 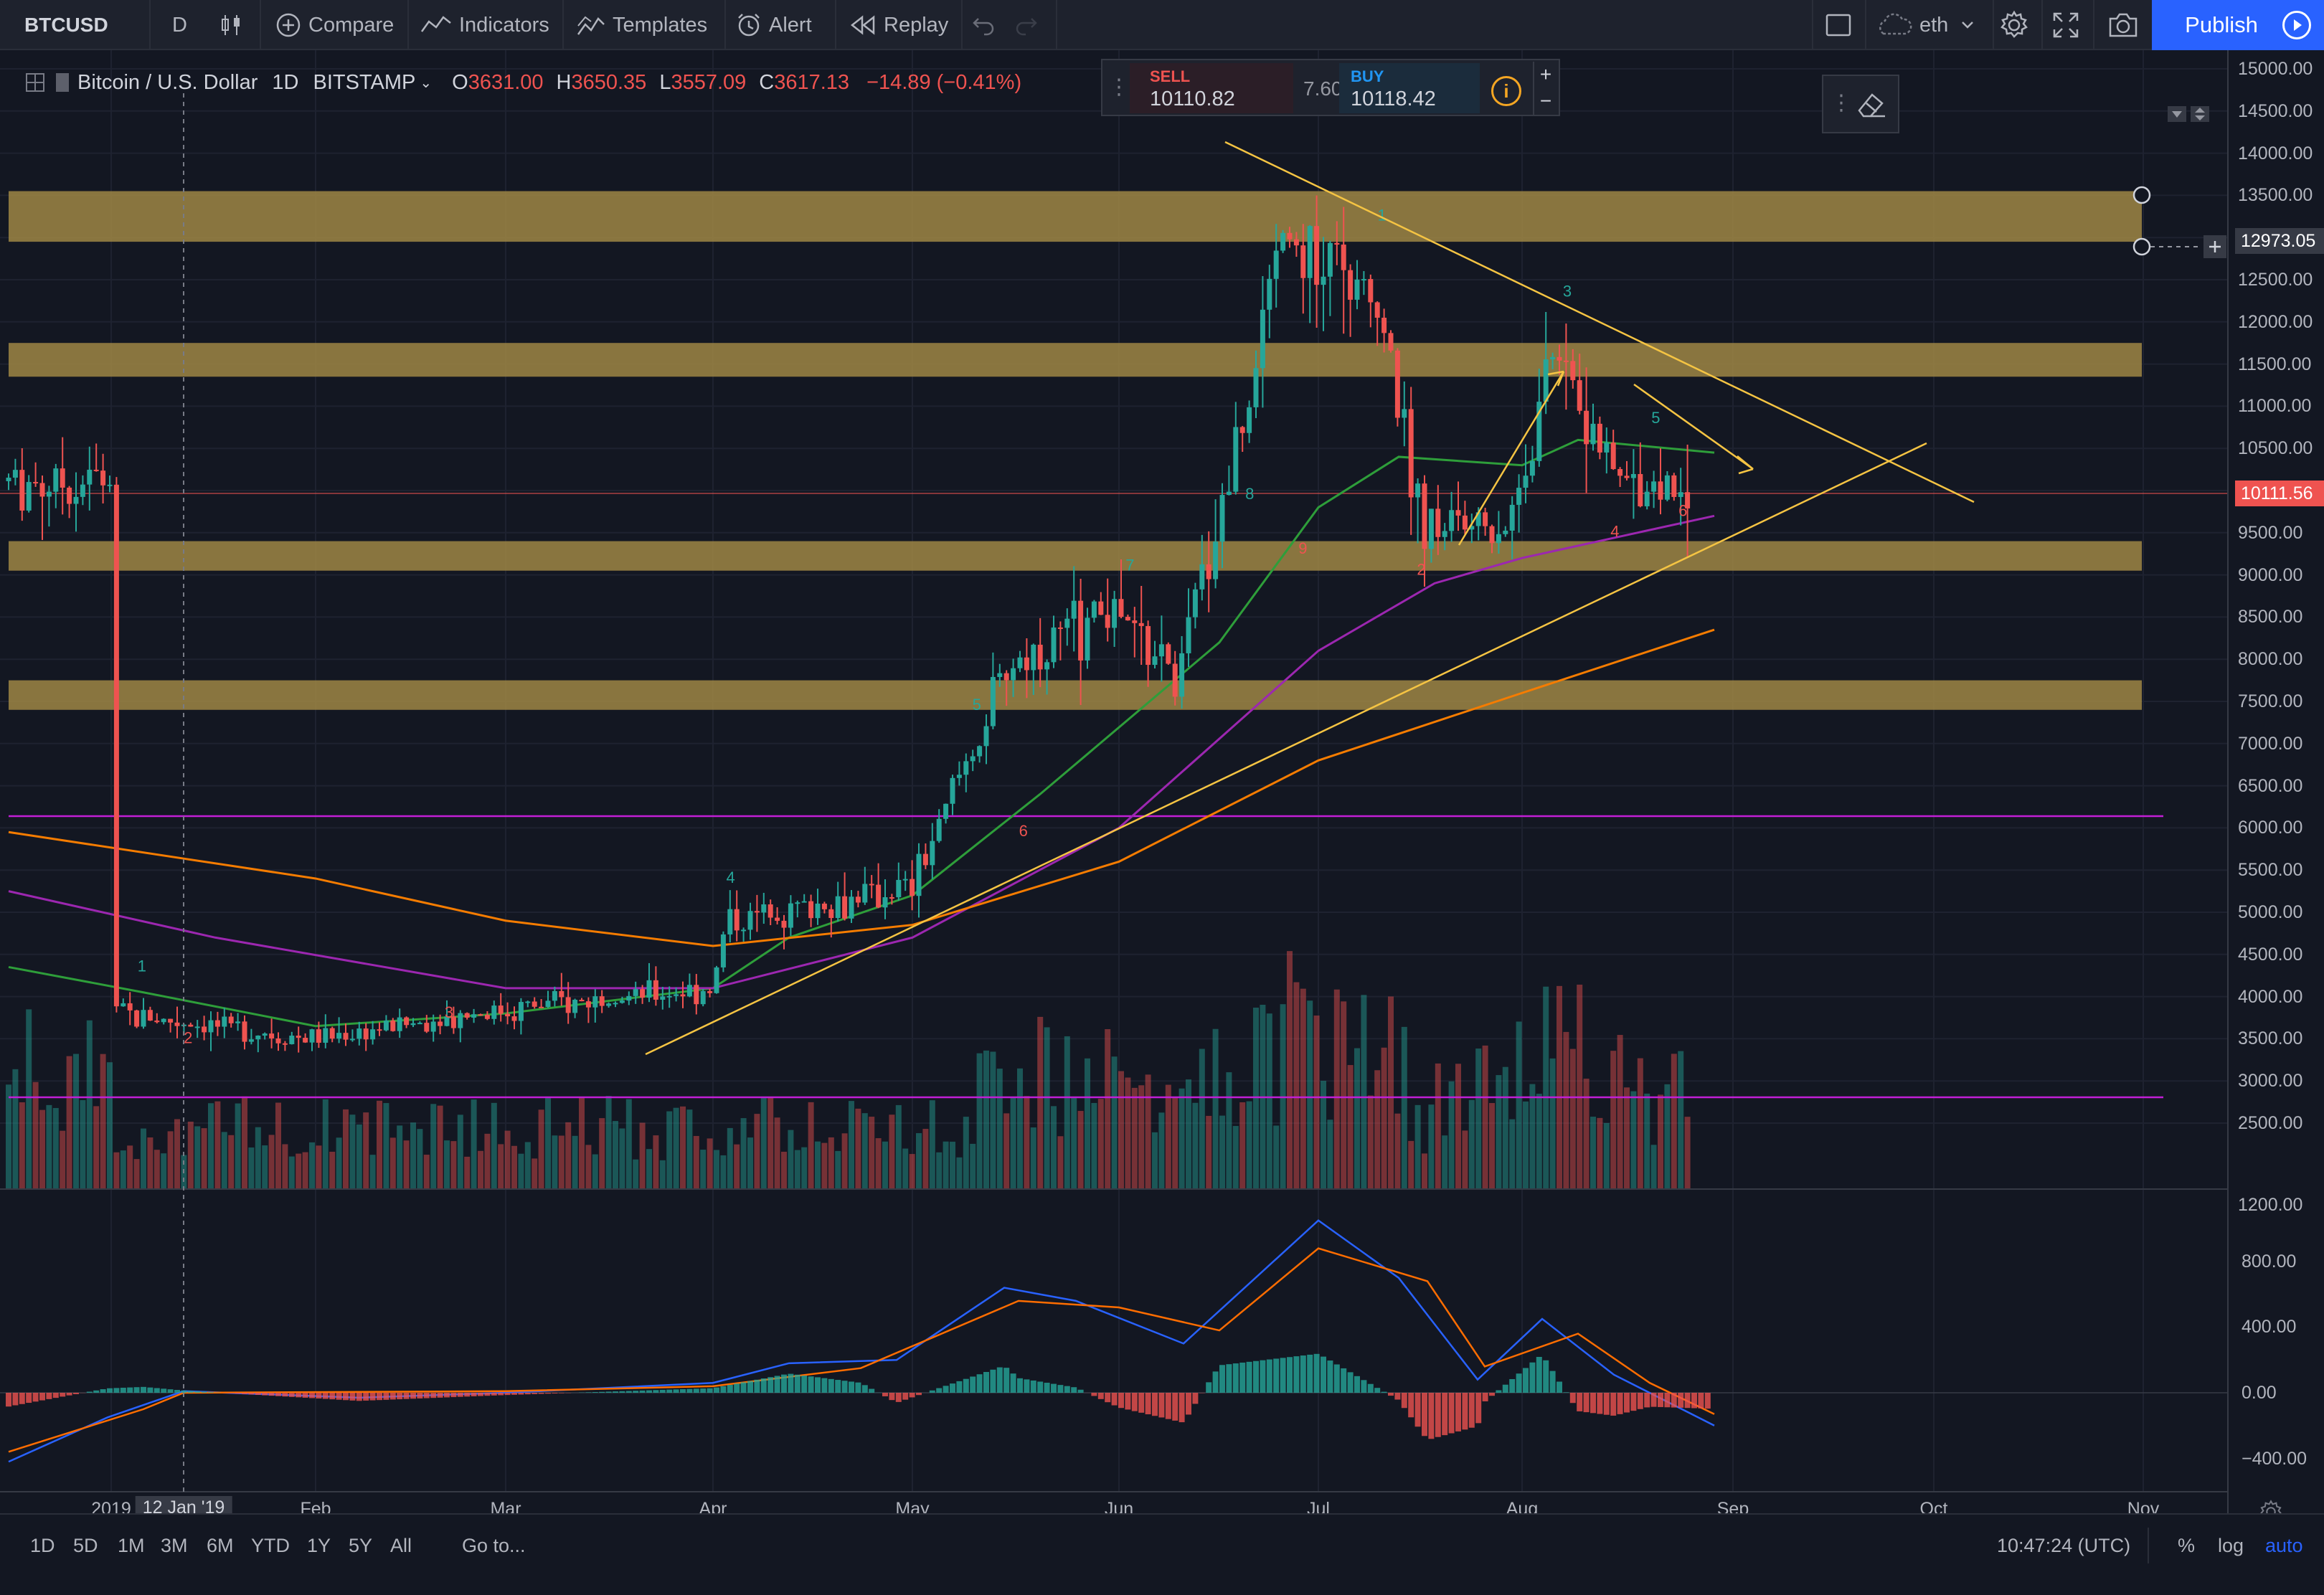 What do you see at coordinates (1838, 25) in the screenshot?
I see `fullscreen-toggle-button` at bounding box center [1838, 25].